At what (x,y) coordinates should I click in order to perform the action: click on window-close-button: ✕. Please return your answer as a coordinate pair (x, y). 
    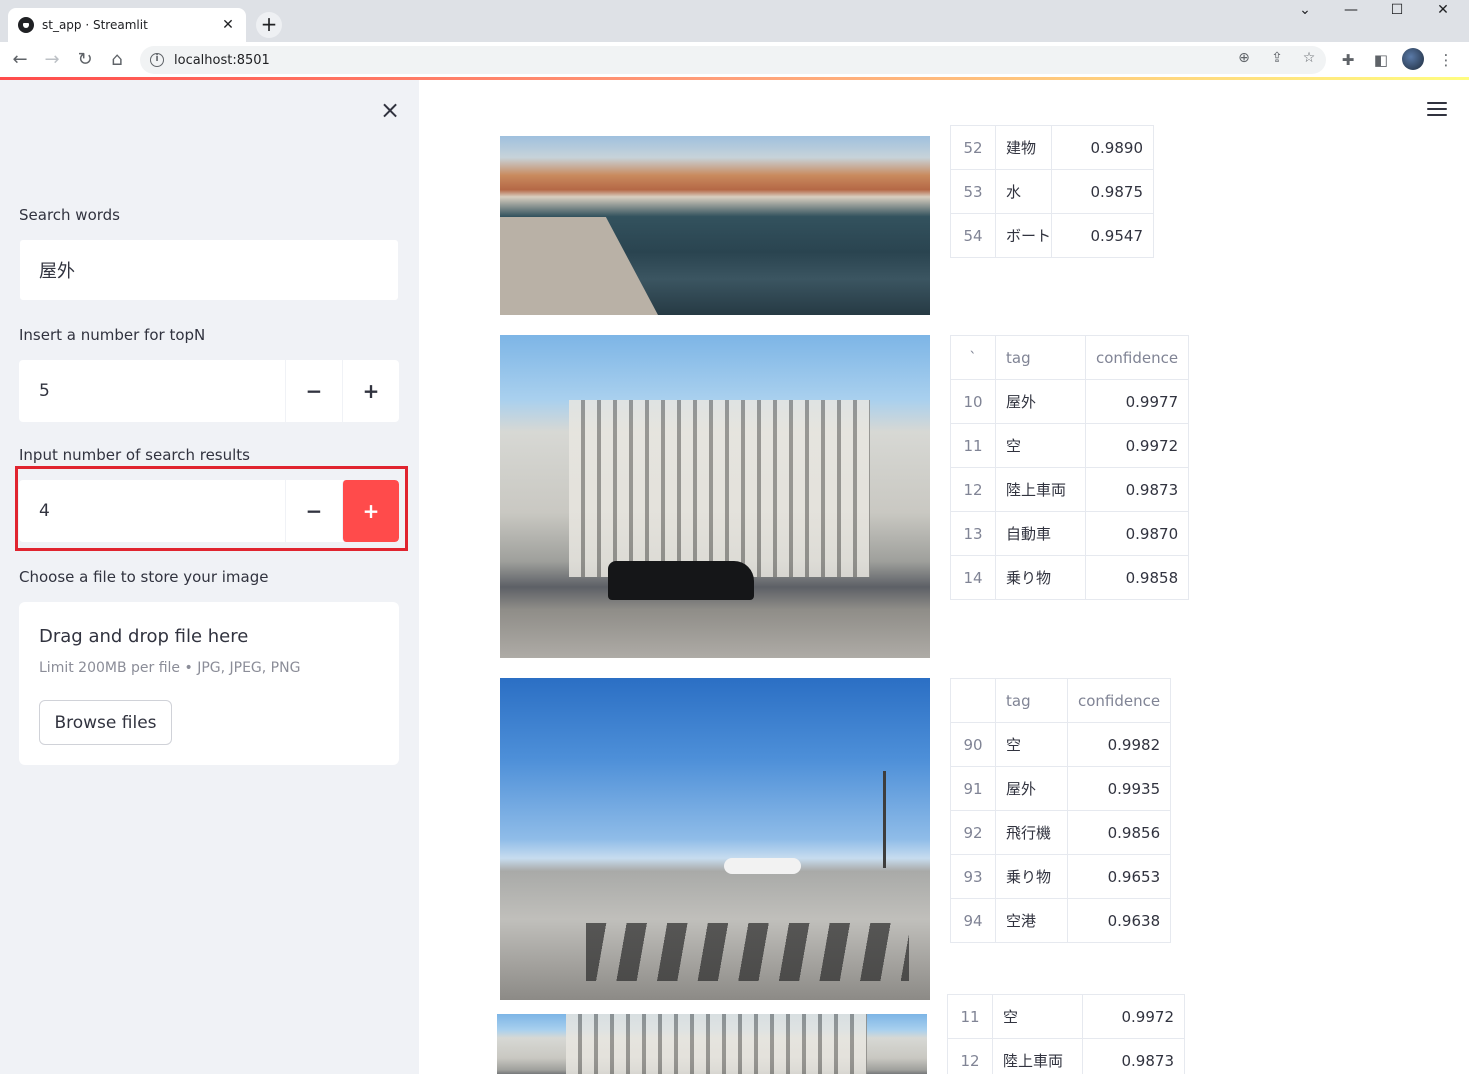
    Looking at the image, I should click on (1443, 11).